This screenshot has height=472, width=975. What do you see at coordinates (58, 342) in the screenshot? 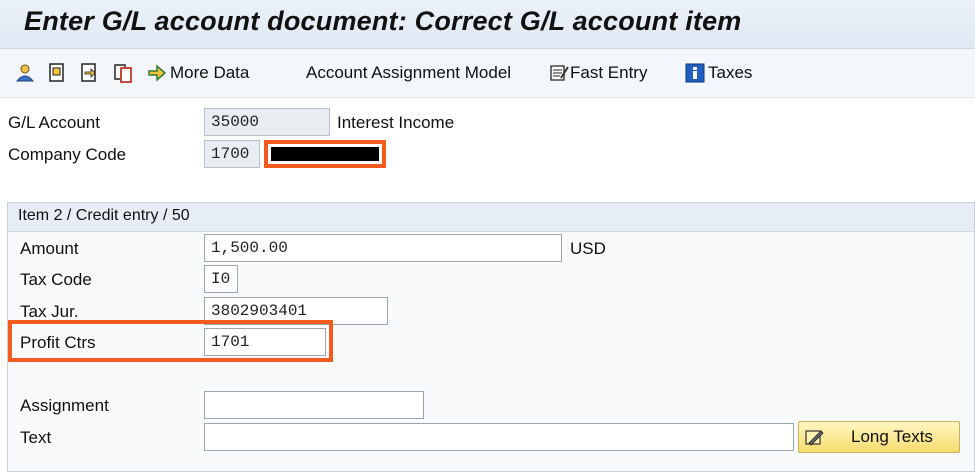
I see `profit-center-label: Profit Ctrs` at bounding box center [58, 342].